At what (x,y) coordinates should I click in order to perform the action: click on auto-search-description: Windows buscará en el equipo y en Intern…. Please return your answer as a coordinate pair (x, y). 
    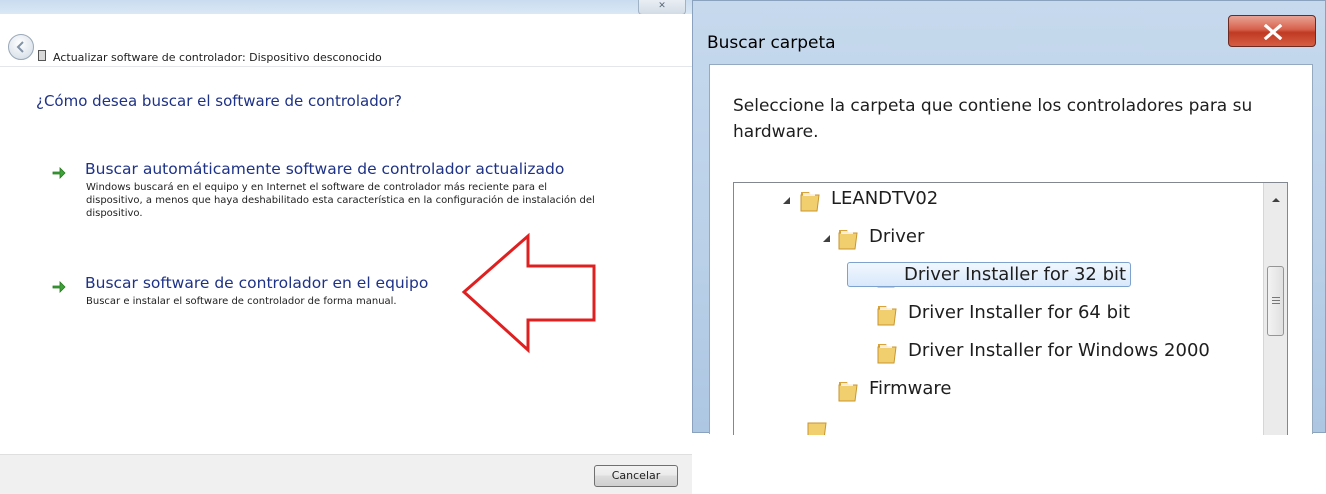
    Looking at the image, I should click on (340, 200).